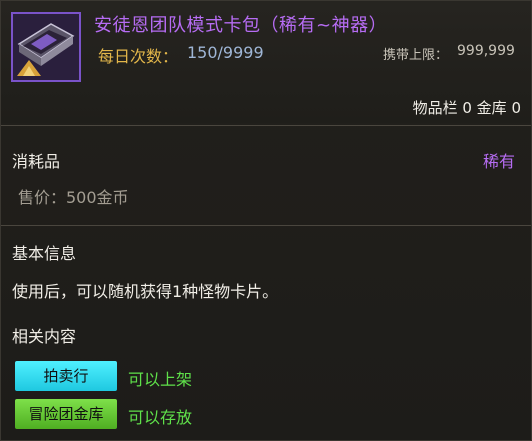 This screenshot has width=532, height=441. I want to click on auction-house-tag: 拍卖行, so click(66, 376).